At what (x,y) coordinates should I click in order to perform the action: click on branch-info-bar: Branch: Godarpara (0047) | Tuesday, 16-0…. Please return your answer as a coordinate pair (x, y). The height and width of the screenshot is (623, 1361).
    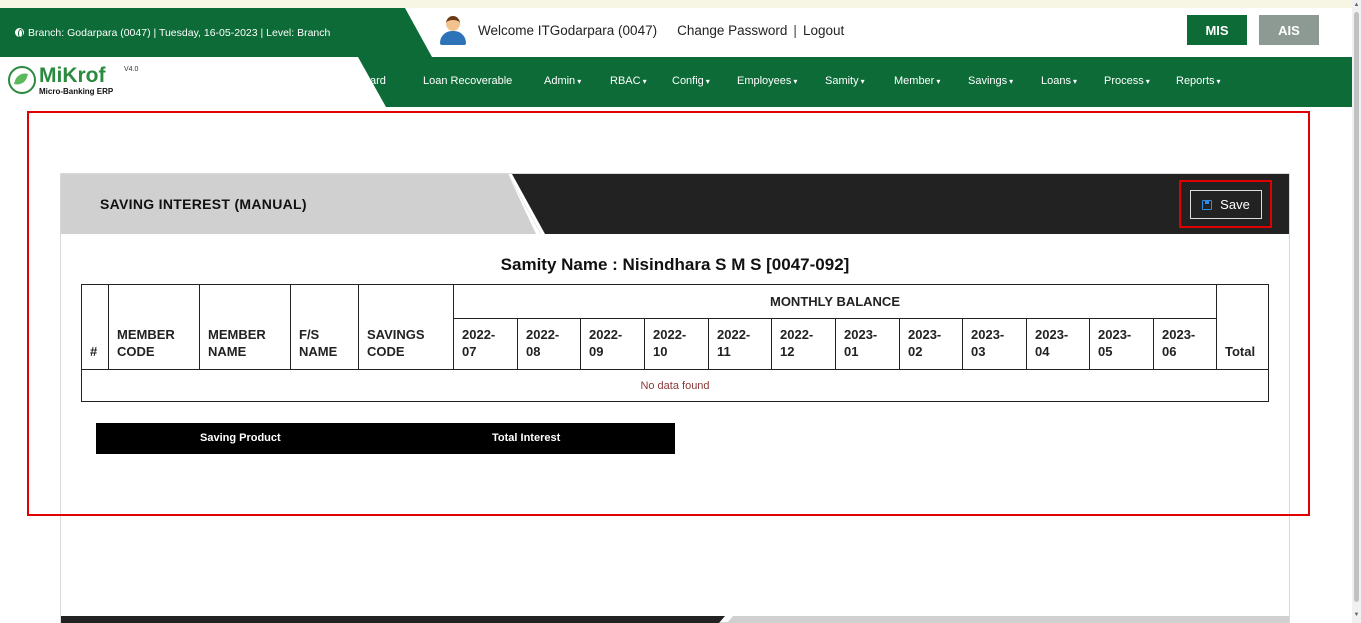
    Looking at the image, I should click on (216, 32).